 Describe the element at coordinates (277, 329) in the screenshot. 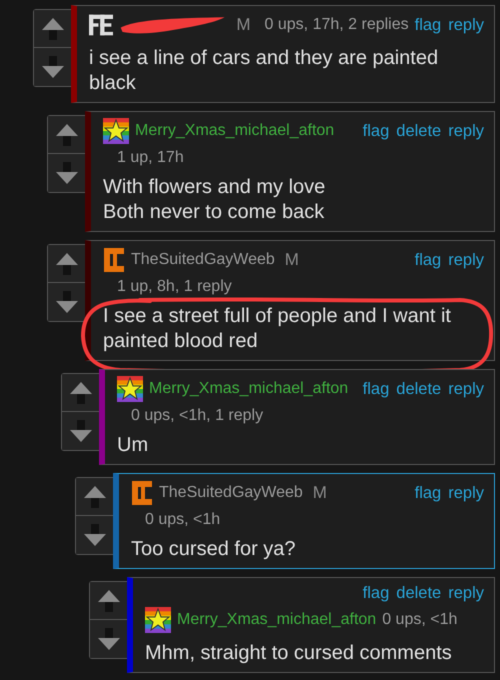

I see `comment-text: I see a street full of people and I want it painted blood red` at that location.